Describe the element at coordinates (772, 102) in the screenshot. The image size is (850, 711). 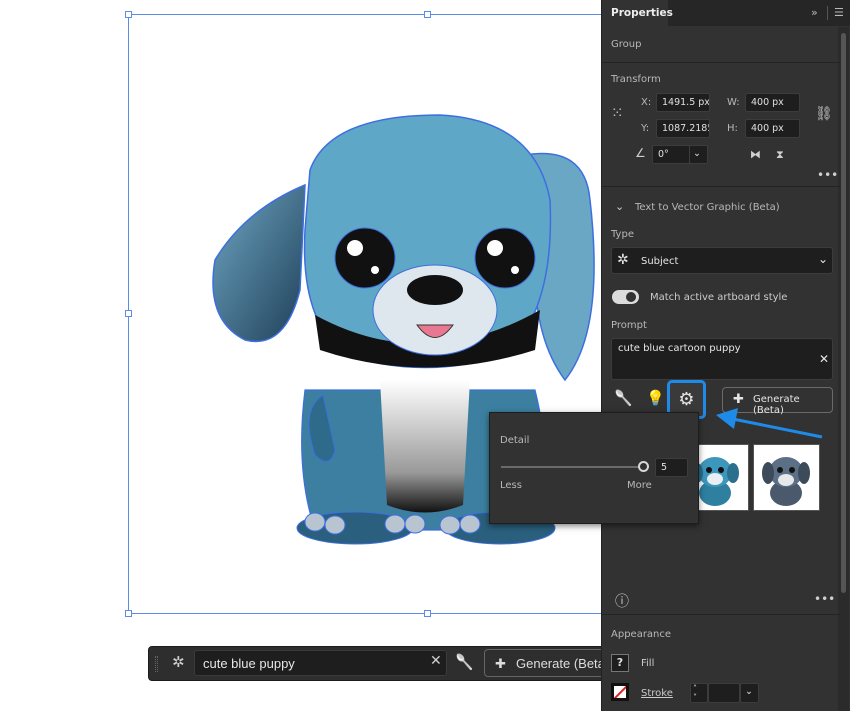
I see `w-field: 400 px` at that location.